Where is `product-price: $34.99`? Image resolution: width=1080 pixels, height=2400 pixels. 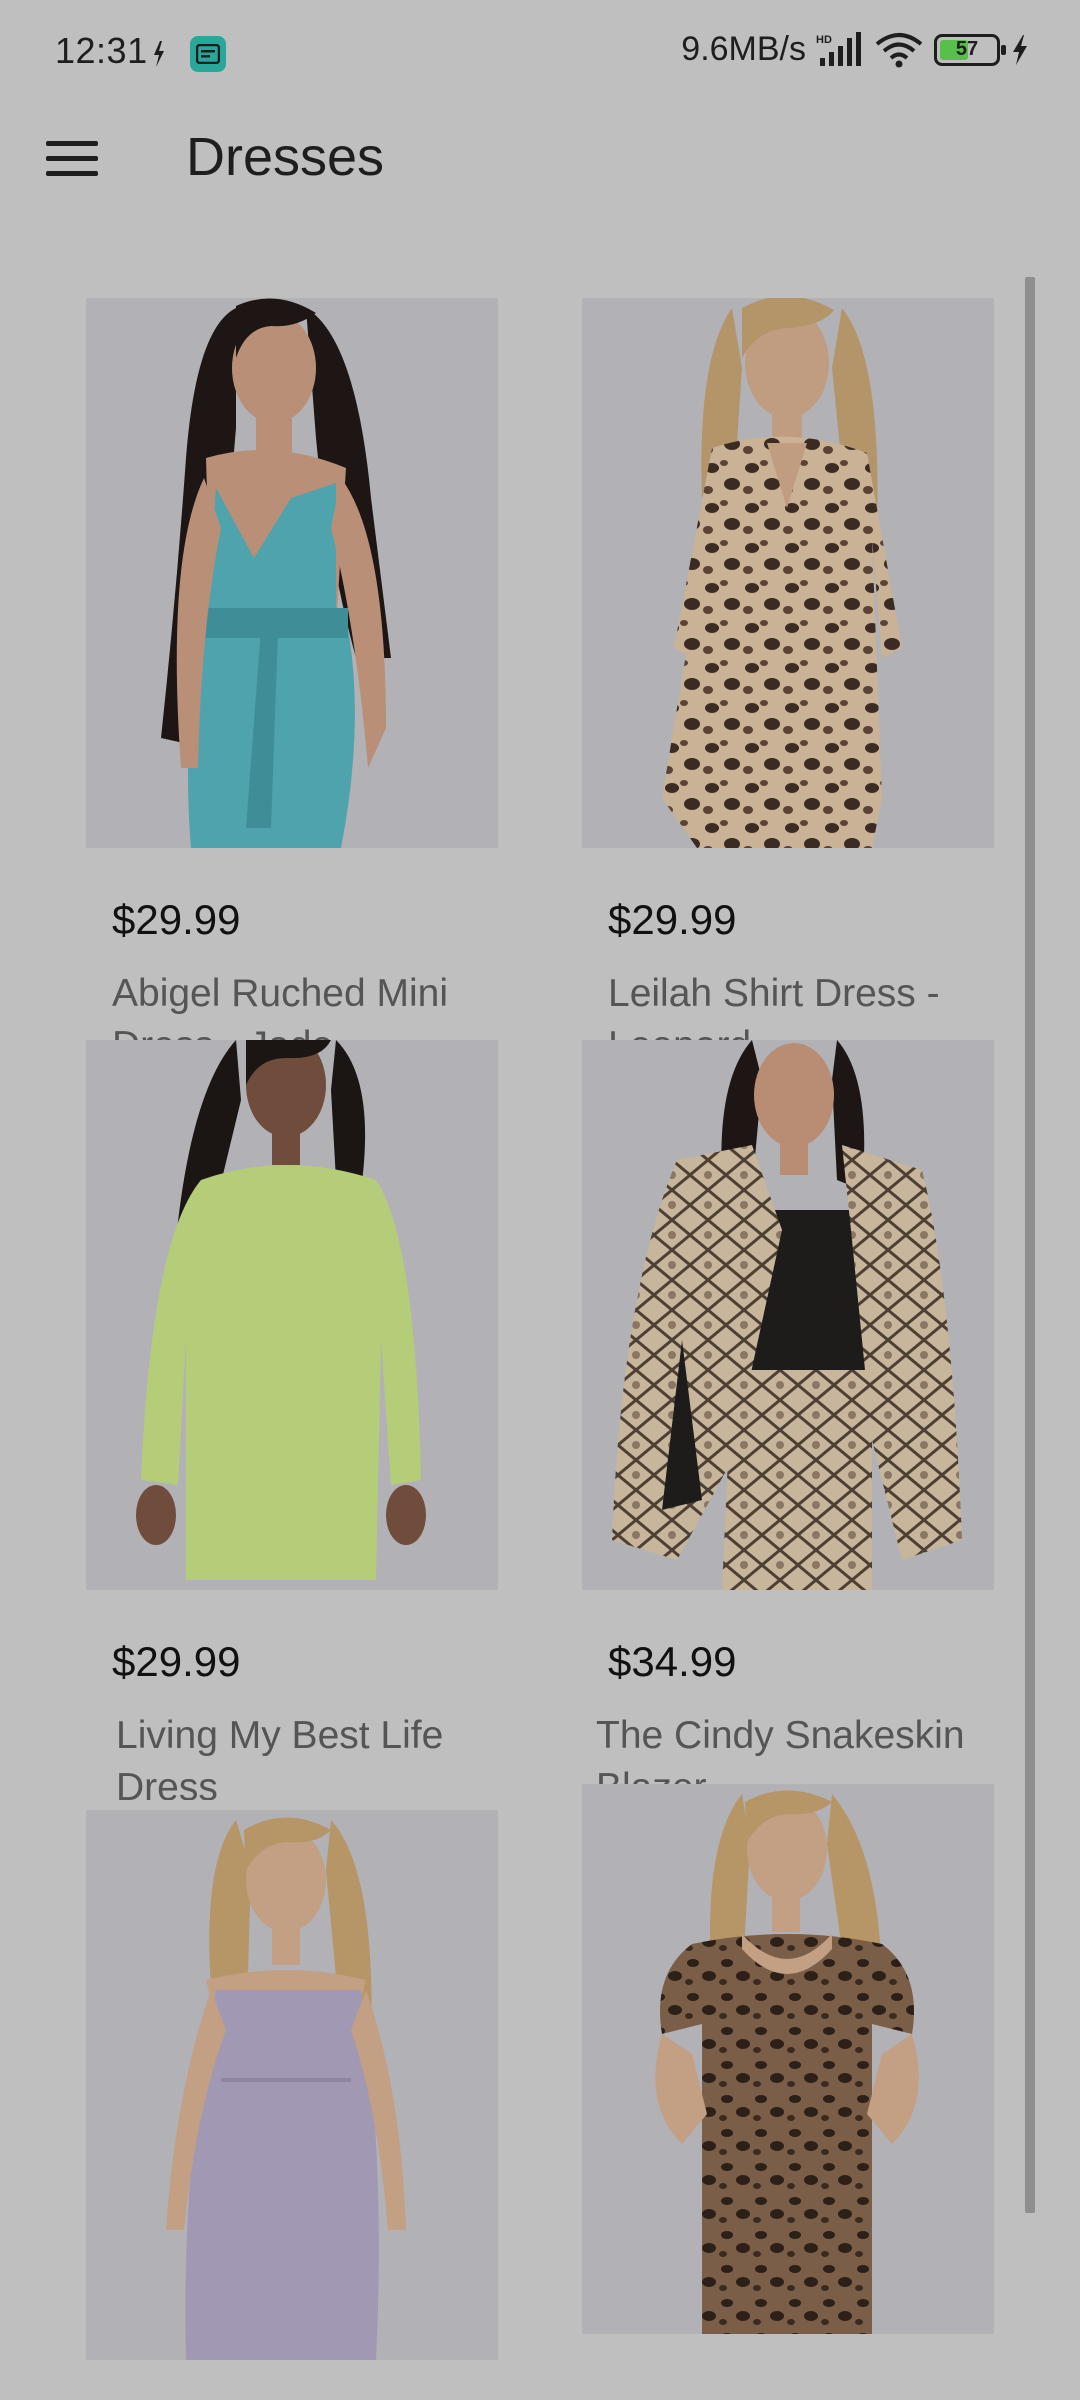
product-price: $34.99 is located at coordinates (672, 1661).